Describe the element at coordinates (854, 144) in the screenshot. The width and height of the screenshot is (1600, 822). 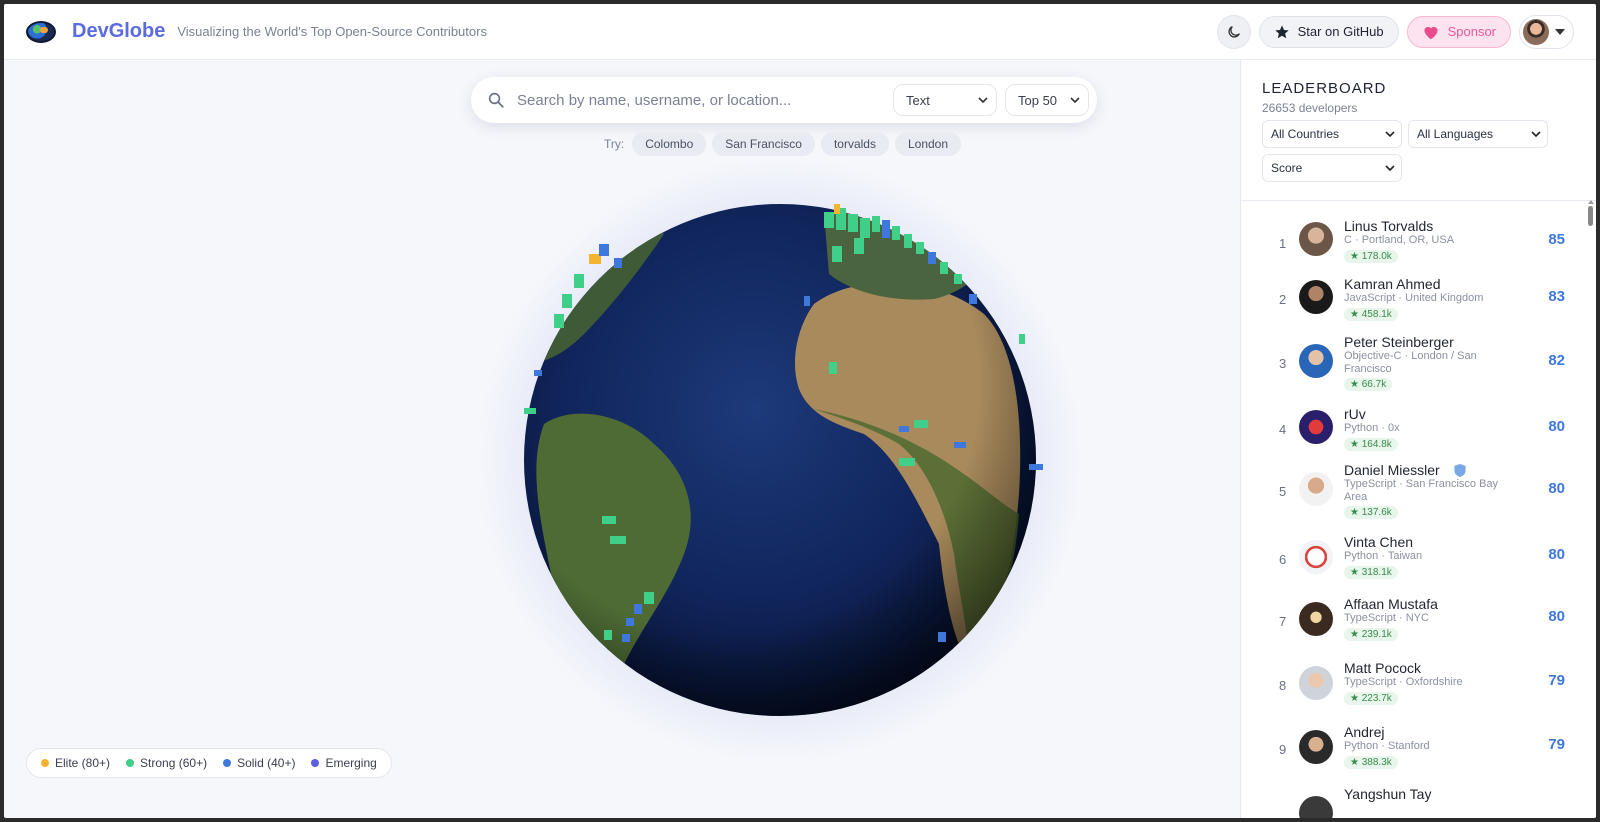
I see `suggestion-chip: torvalds` at that location.